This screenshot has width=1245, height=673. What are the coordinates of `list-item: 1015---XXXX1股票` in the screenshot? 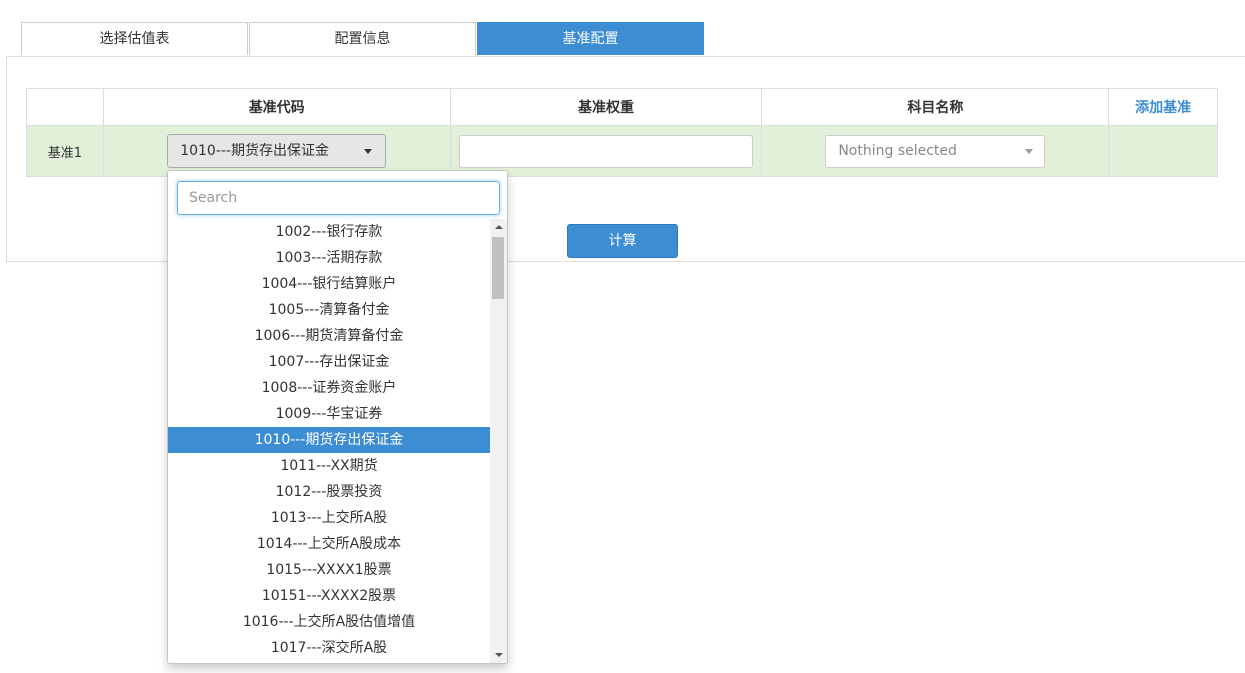 It's located at (329, 570).